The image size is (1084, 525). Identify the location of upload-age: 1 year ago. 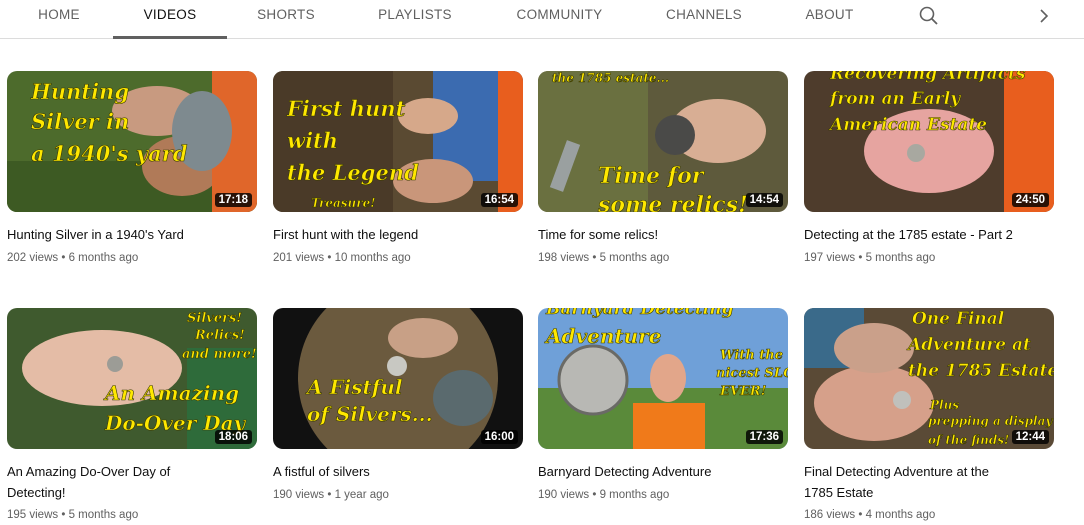
(361, 495).